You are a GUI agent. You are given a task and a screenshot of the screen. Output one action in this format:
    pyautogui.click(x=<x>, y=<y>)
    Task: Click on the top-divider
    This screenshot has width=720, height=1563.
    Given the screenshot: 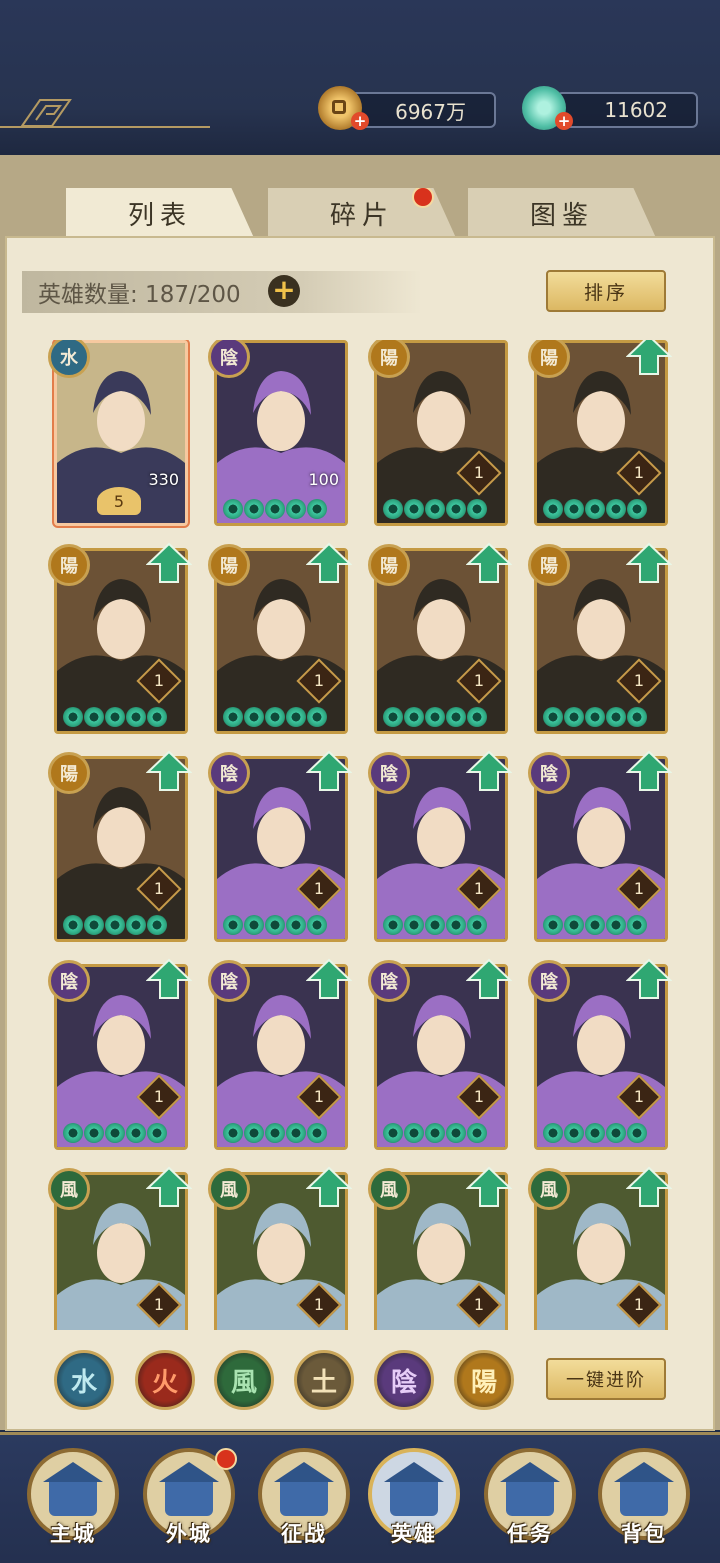 What is the action you would take?
    pyautogui.click(x=105, y=127)
    